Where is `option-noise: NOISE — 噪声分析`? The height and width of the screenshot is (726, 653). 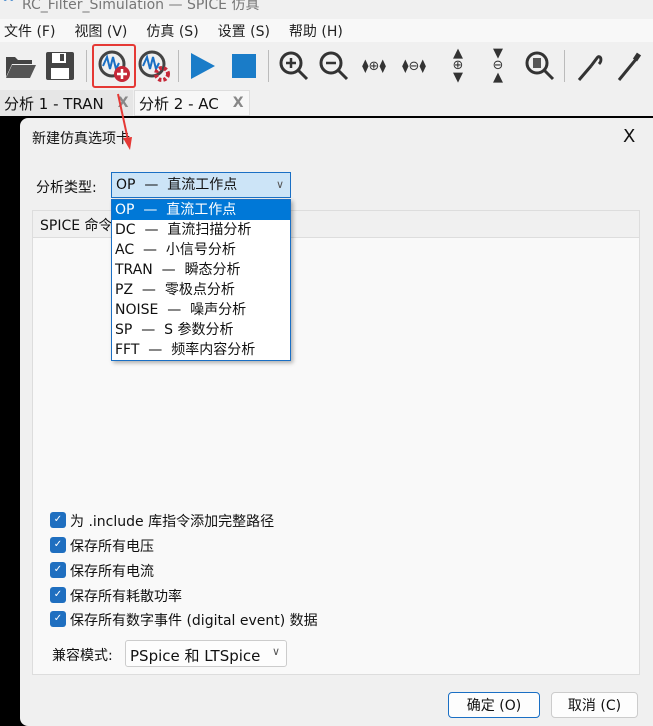 option-noise: NOISE — 噪声分析 is located at coordinates (201, 310).